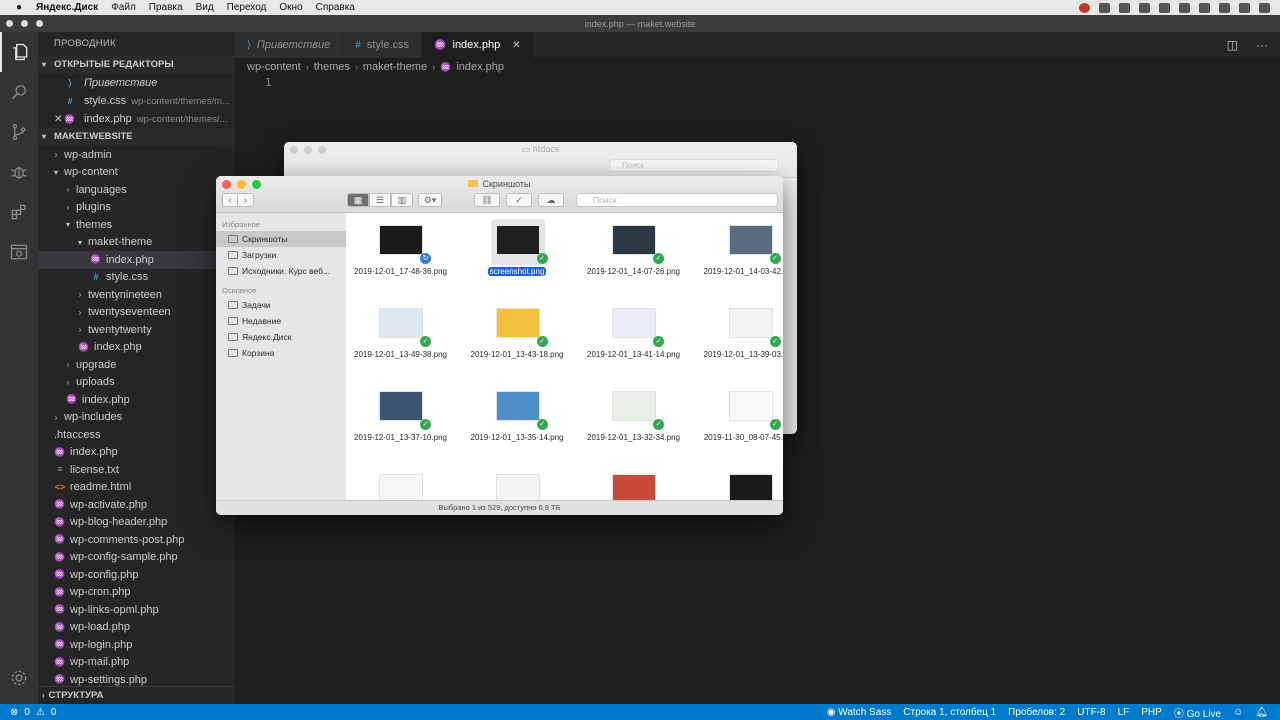 This screenshot has width=1280, height=720. Describe the element at coordinates (487, 200) in the screenshot. I see `share-link-button: ⛓` at that location.